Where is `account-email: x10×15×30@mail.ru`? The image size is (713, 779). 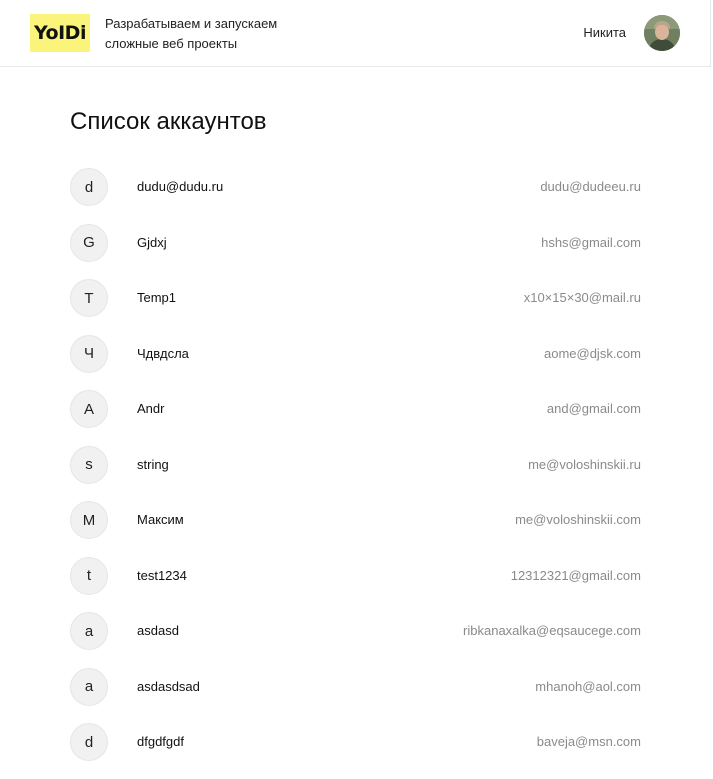
account-email: x10×15×30@mail.ru is located at coordinates (582, 297).